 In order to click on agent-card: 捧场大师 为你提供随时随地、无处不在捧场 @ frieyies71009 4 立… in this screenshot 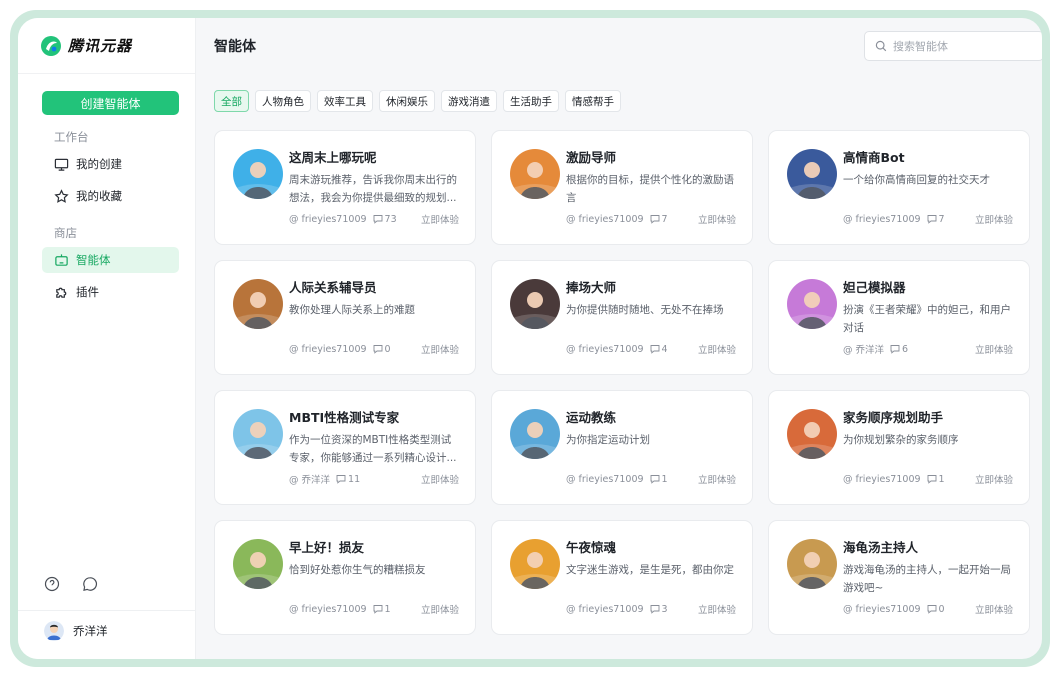, I will do `click(622, 317)`.